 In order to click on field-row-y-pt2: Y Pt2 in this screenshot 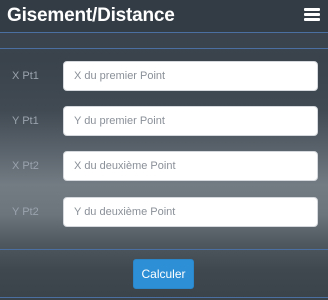, I will do `click(164, 212)`.